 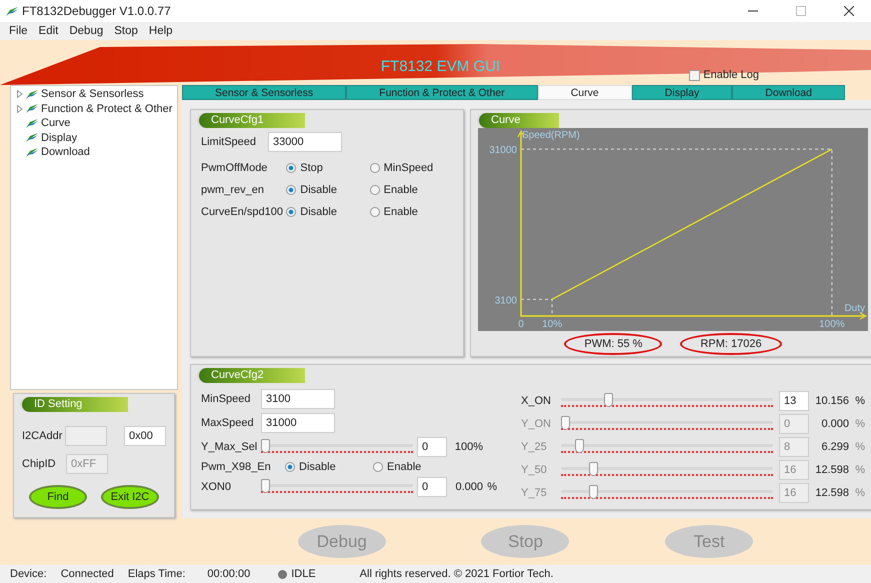 I want to click on tree-item: Sensor & Sensorless, so click(x=97, y=94).